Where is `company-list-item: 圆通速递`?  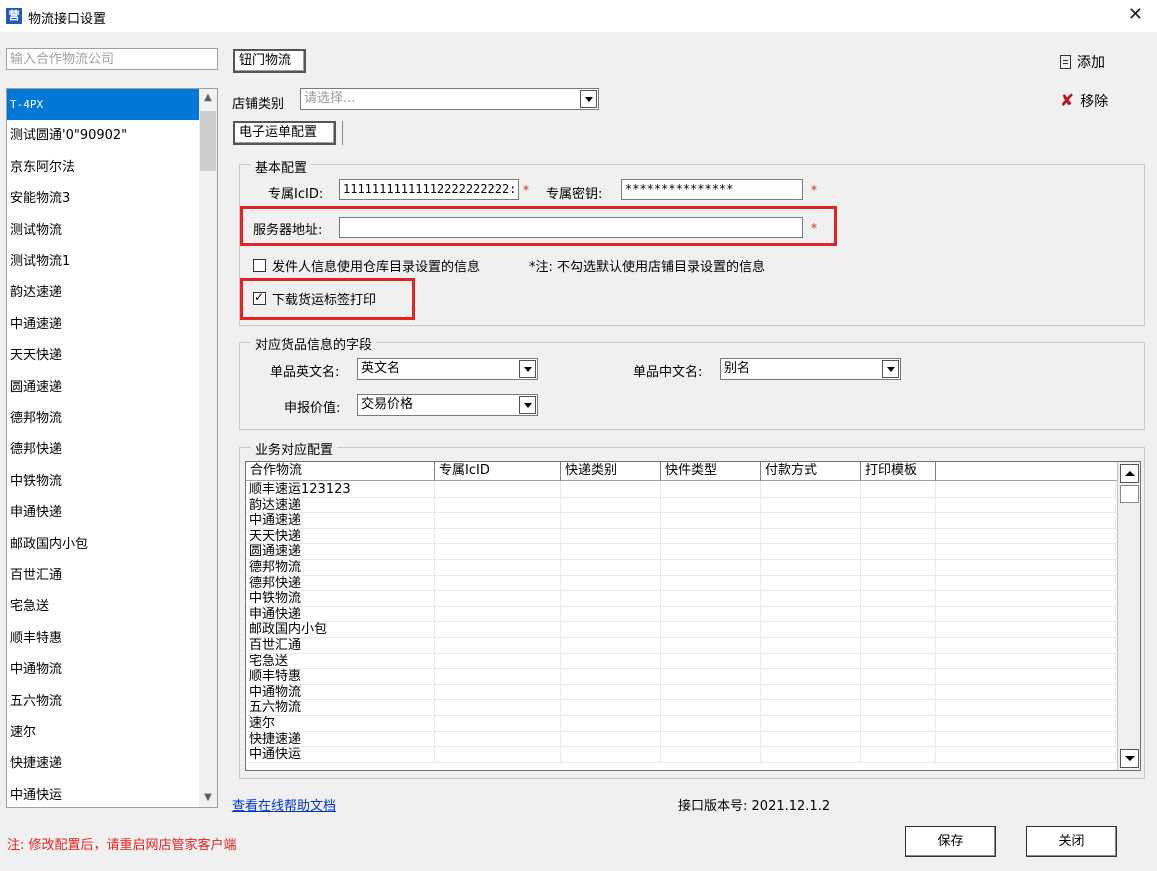 company-list-item: 圆通速递 is located at coordinates (103, 387).